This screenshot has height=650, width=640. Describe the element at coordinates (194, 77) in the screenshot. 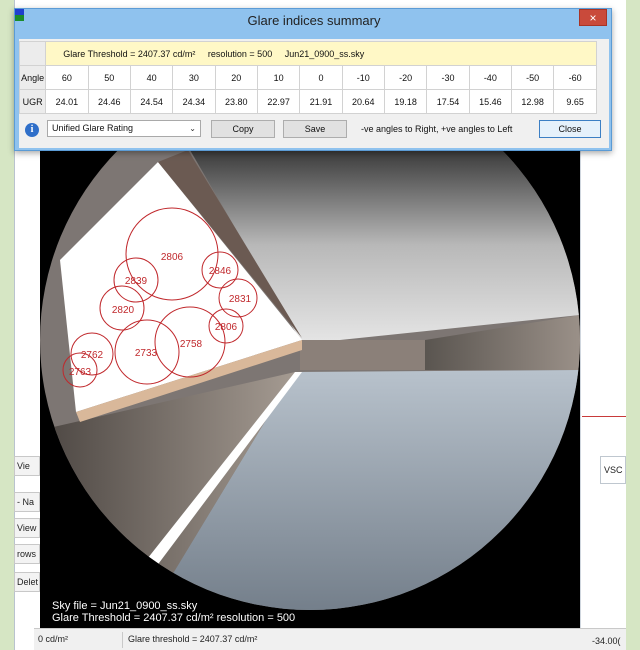

I see `angle-cell: 30` at that location.